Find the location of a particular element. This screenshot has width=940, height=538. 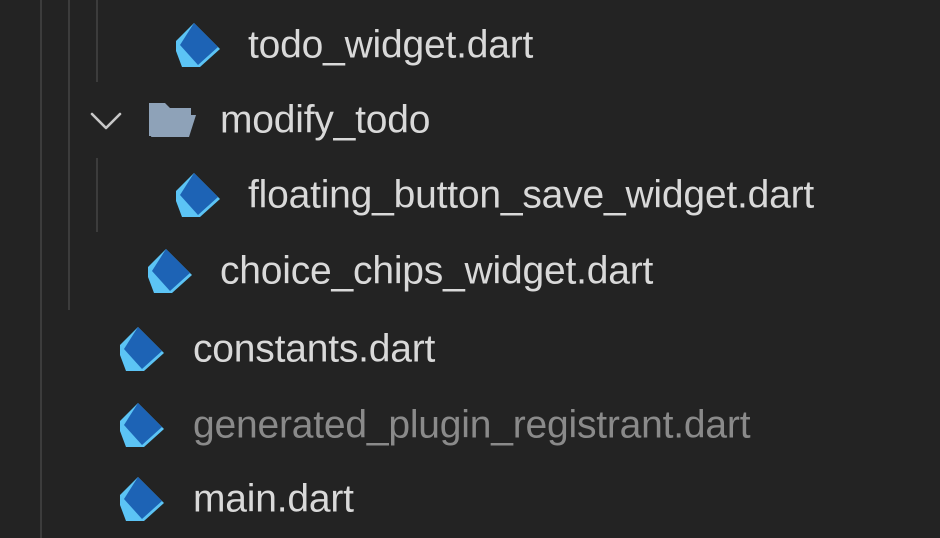

tree-item-label: generated_plugin_registrant.dart is located at coordinates (472, 425).